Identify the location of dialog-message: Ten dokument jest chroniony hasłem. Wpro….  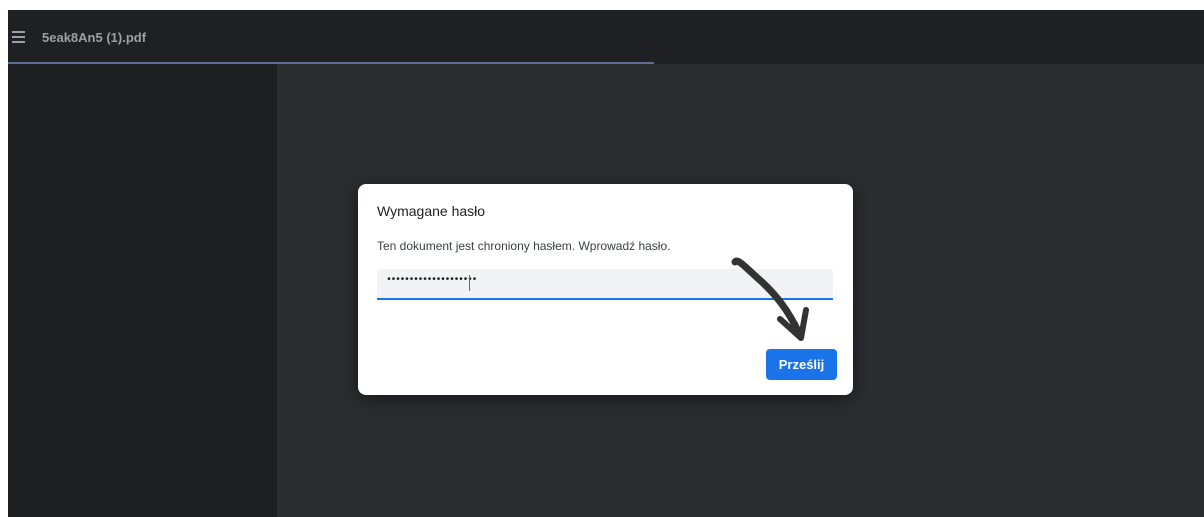
(524, 246).